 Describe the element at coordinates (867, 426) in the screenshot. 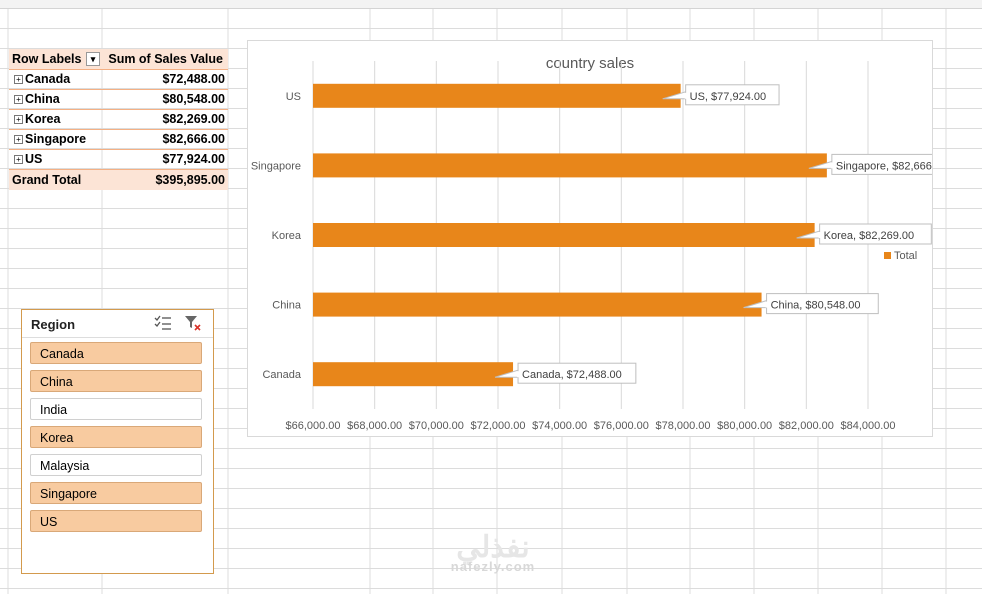

I see `x-tick-label: $84,000.00` at that location.